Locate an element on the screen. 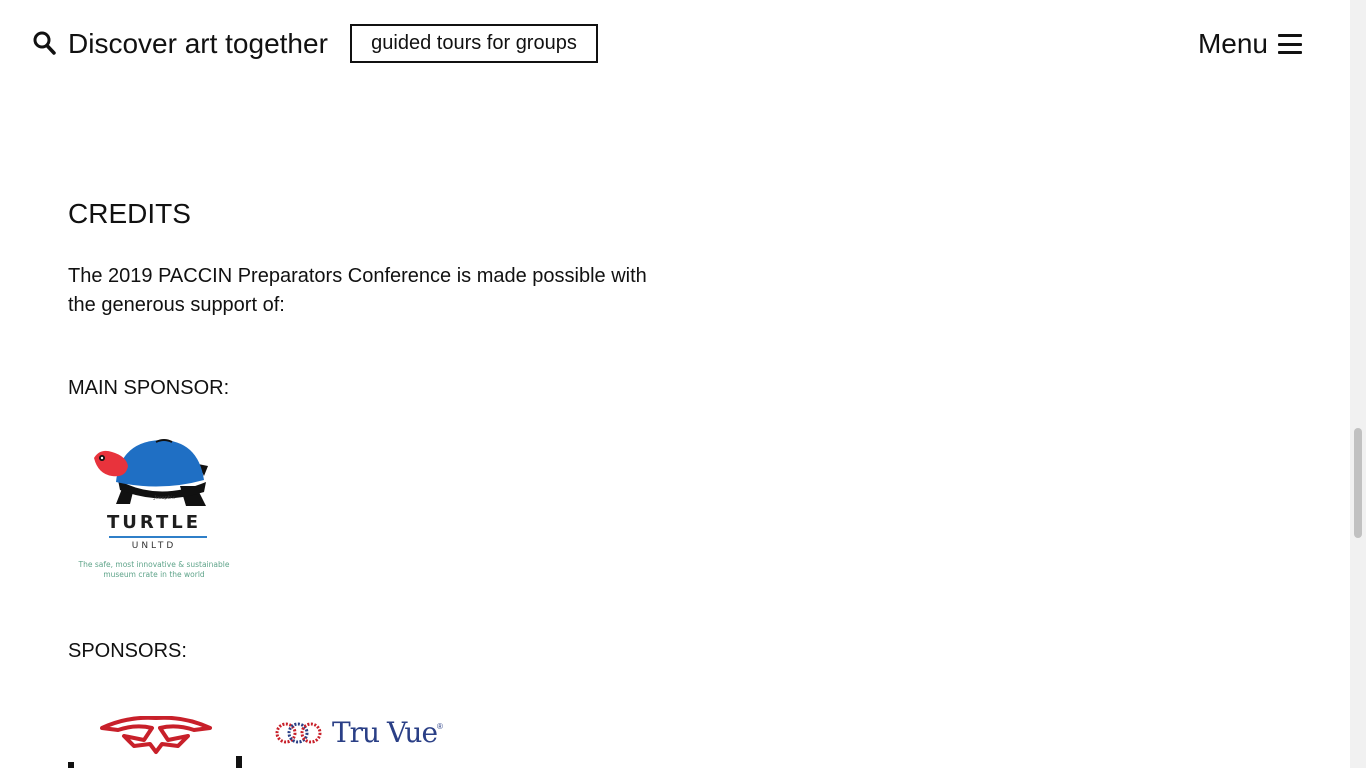  search-button is located at coordinates (45, 44).